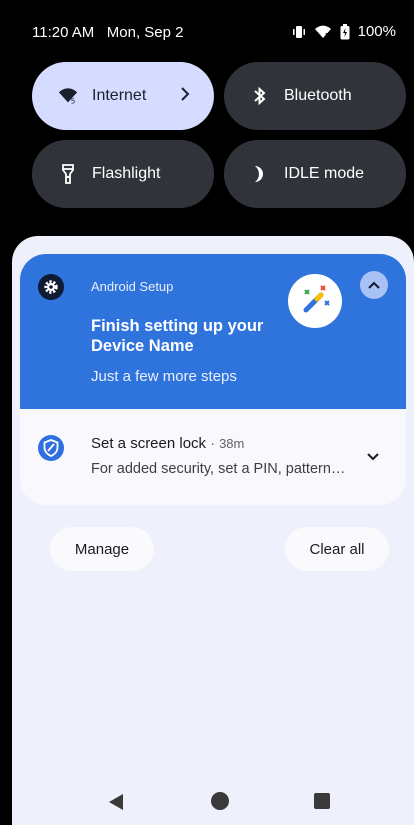 Image resolution: width=414 pixels, height=825 pixels. What do you see at coordinates (376, 31) in the screenshot?
I see `battery-percent: 100%` at bounding box center [376, 31].